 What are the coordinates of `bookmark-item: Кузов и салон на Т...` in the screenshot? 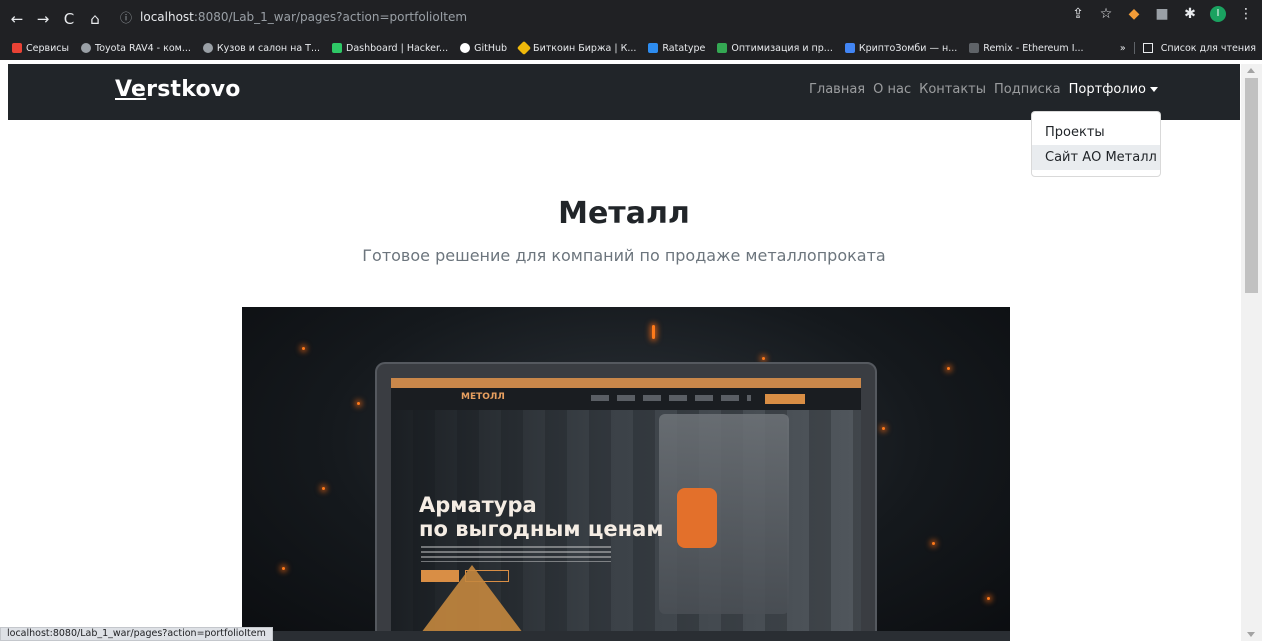 It's located at (261, 48).